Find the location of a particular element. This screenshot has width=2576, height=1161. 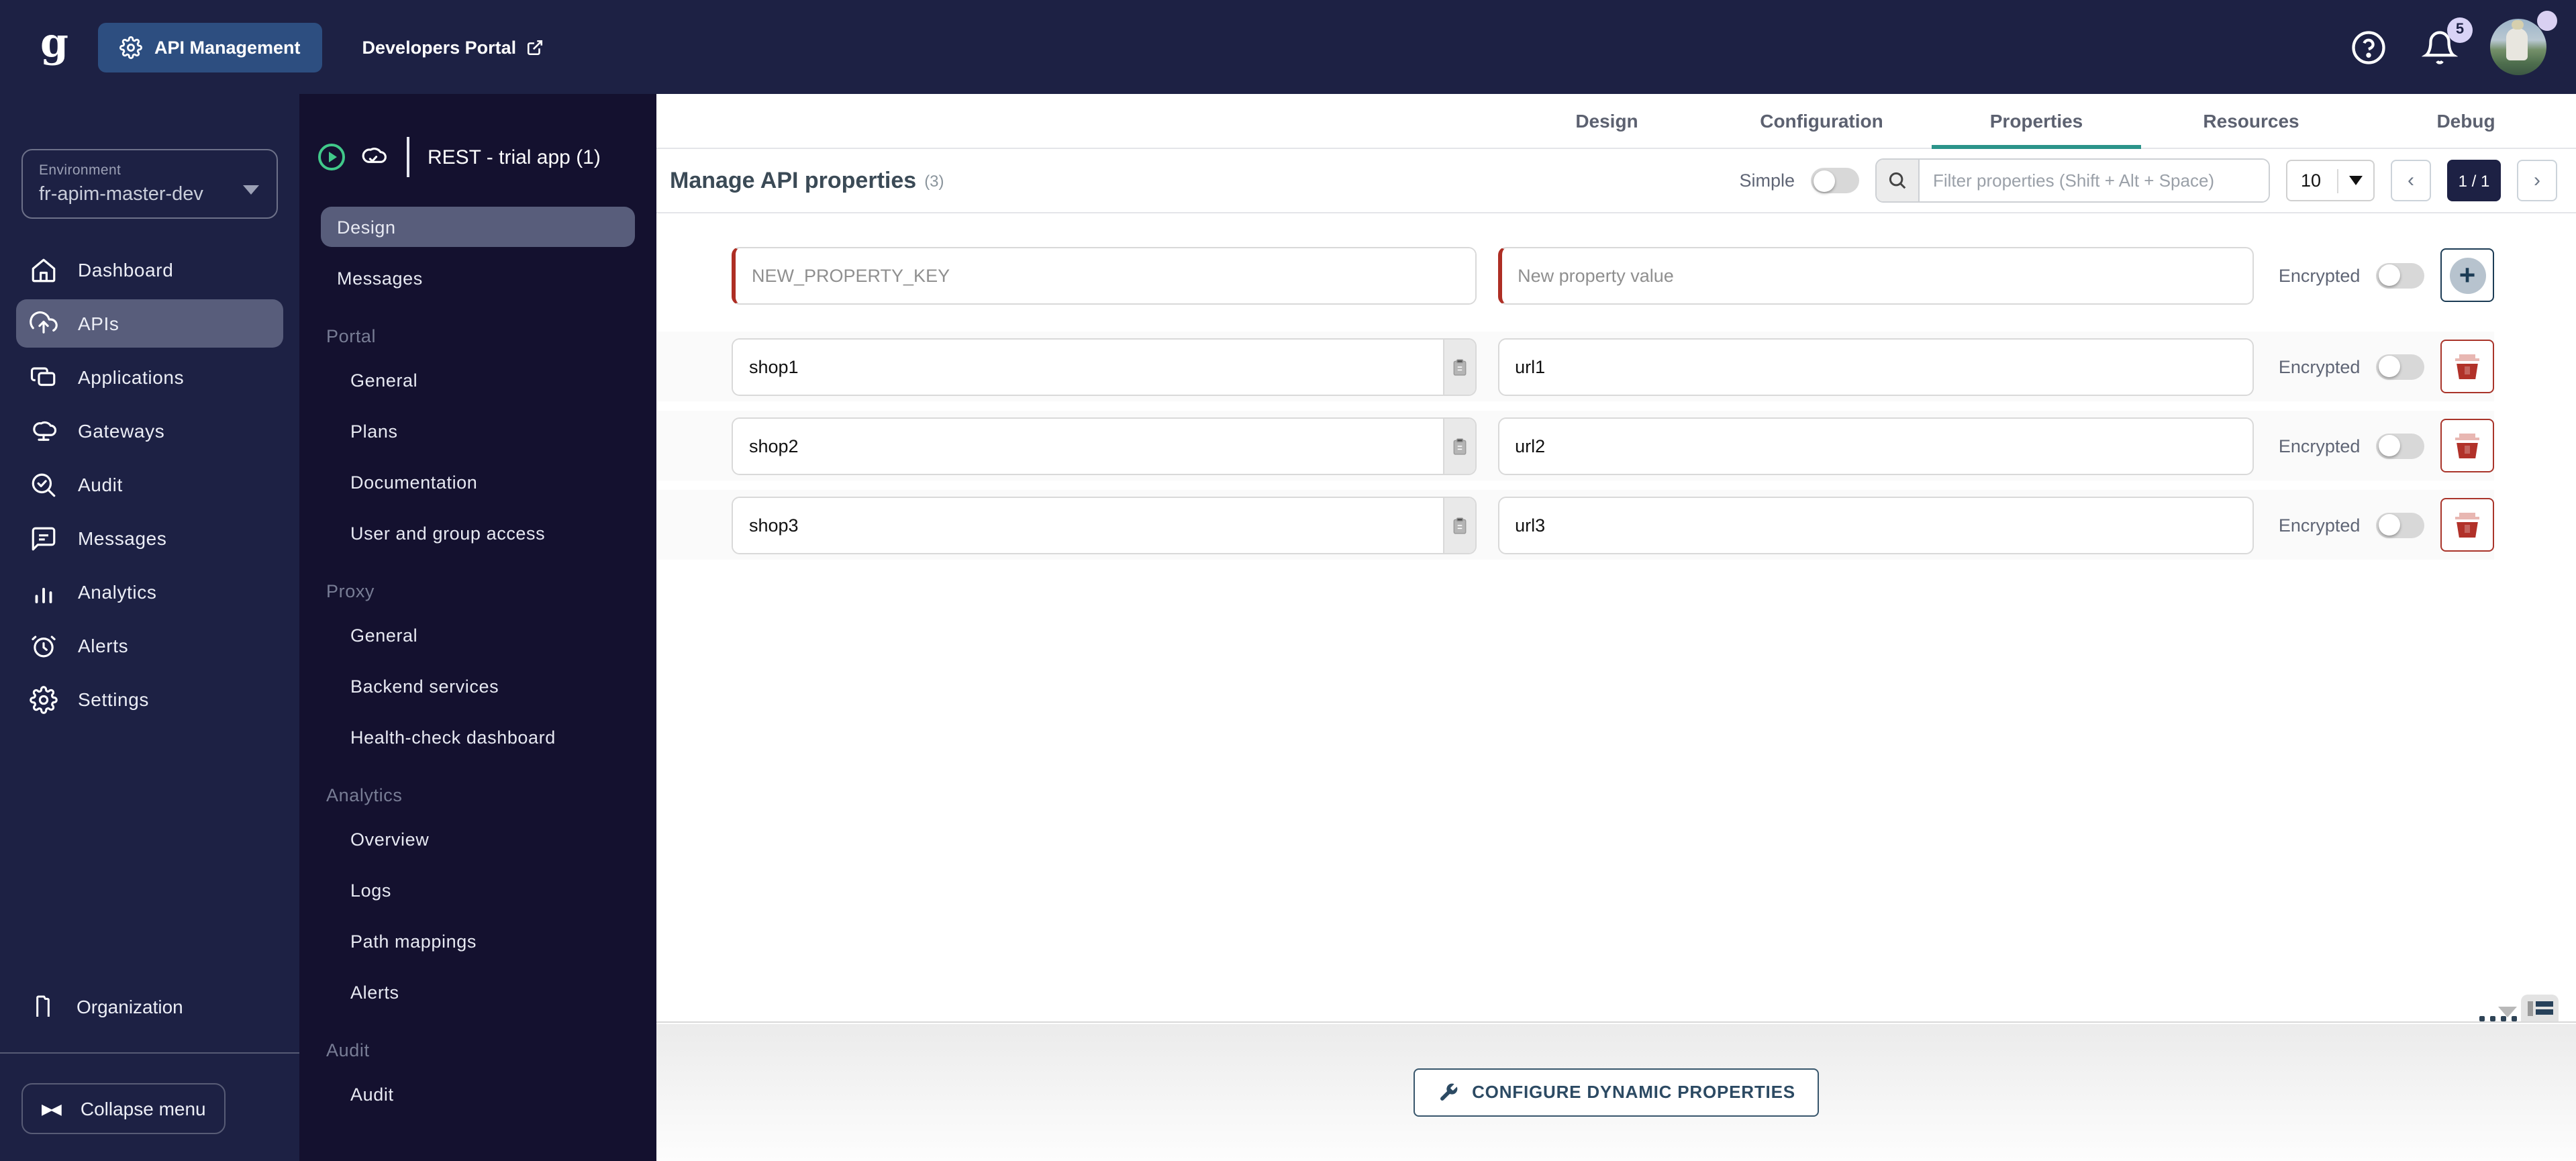

new-property-key-input is located at coordinates (1105, 275).